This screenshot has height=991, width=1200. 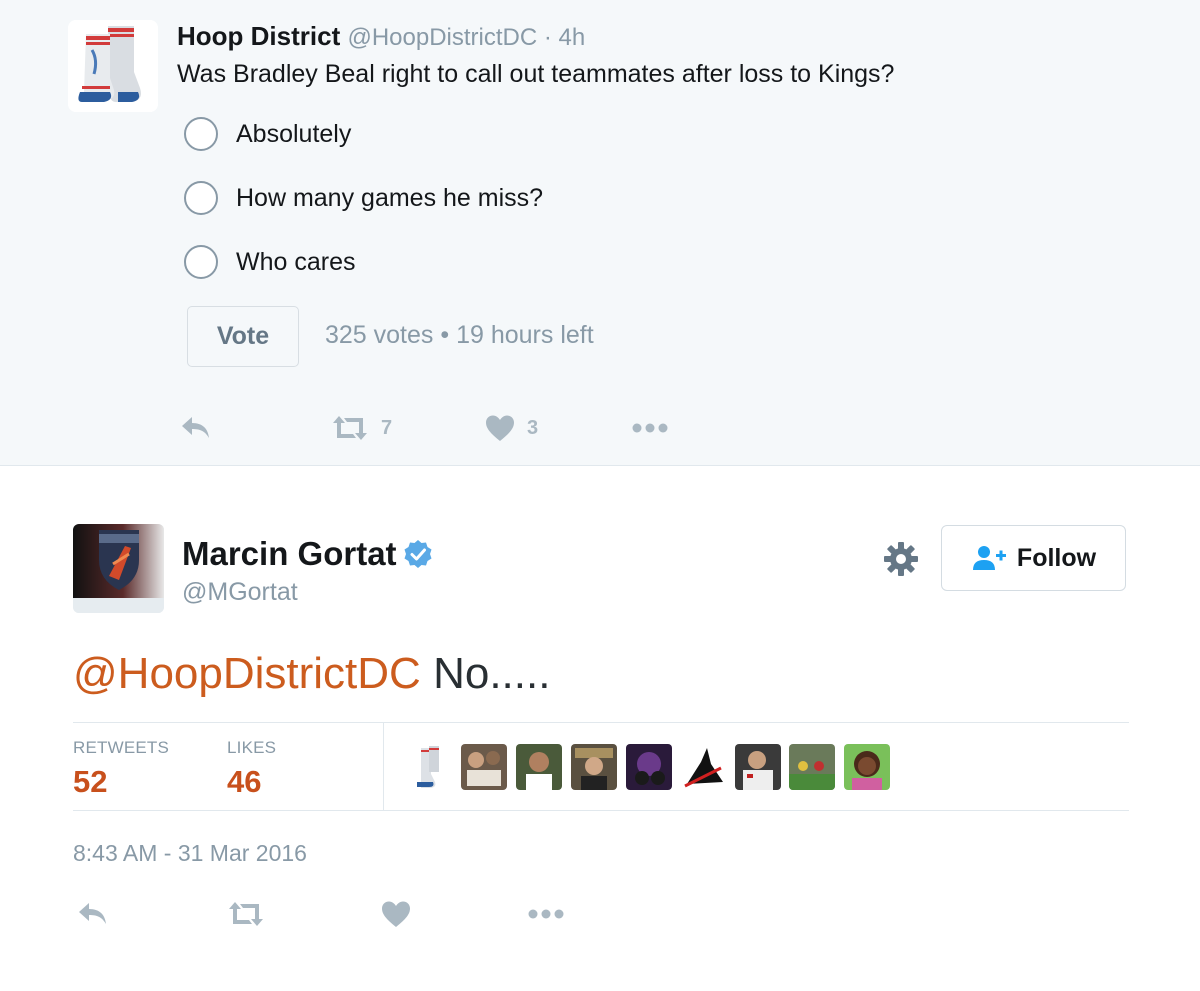 I want to click on gortat-logo-icon, so click(x=118, y=568).